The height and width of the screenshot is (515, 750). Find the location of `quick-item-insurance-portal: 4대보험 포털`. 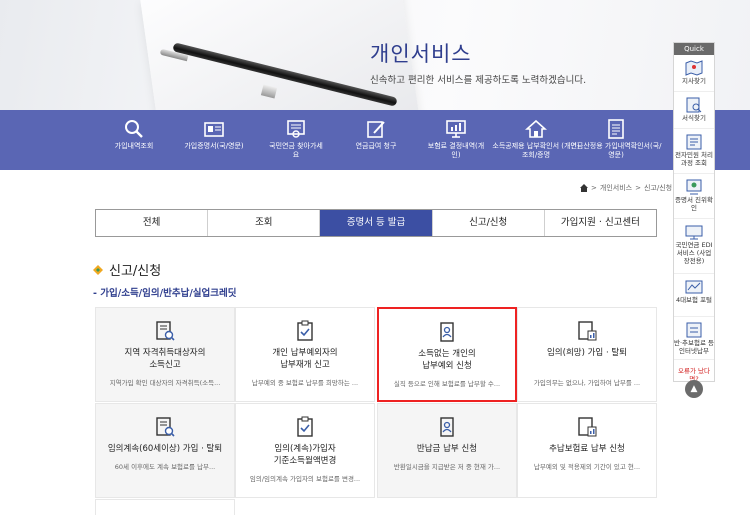

quick-item-insurance-portal: 4대보험 포털 is located at coordinates (694, 296).